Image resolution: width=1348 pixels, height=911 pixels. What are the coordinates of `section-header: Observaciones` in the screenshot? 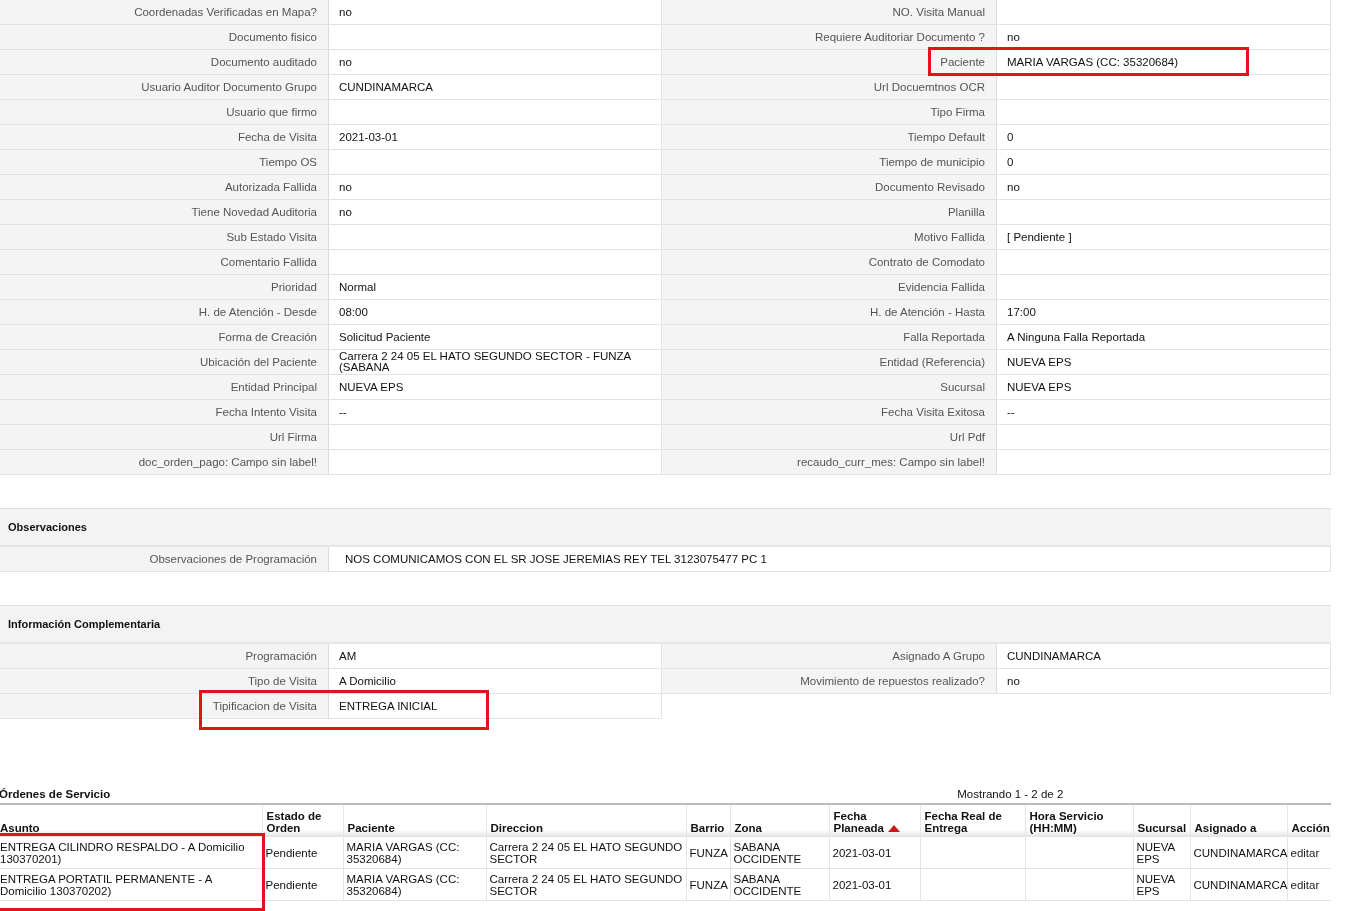 It's located at (665, 527).